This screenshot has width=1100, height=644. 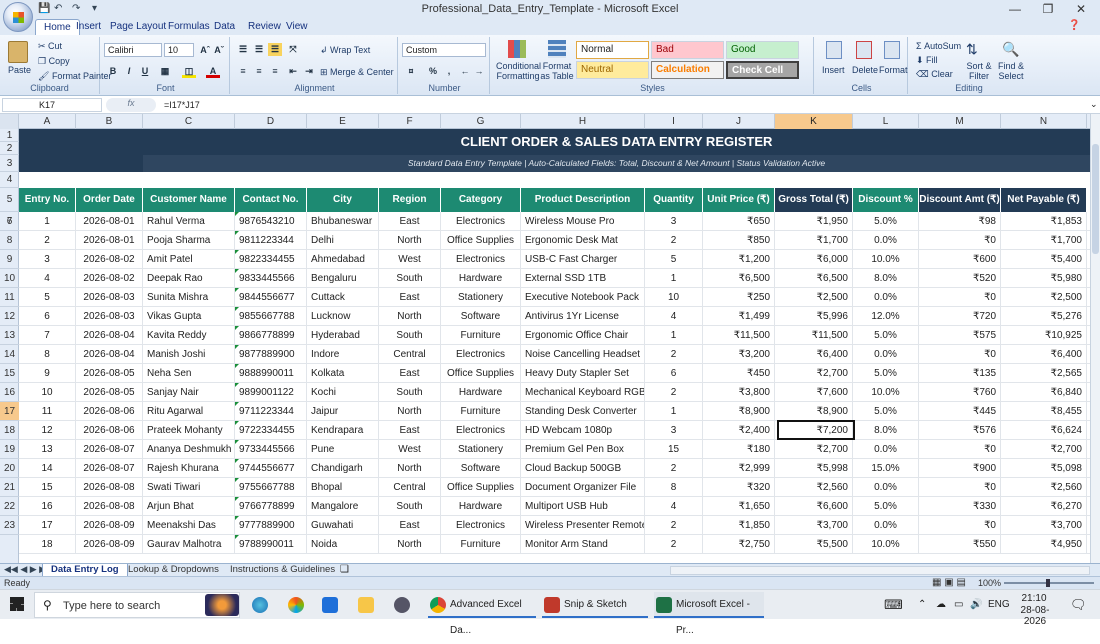 I want to click on align-bottom-icon: ☰, so click(x=275, y=49).